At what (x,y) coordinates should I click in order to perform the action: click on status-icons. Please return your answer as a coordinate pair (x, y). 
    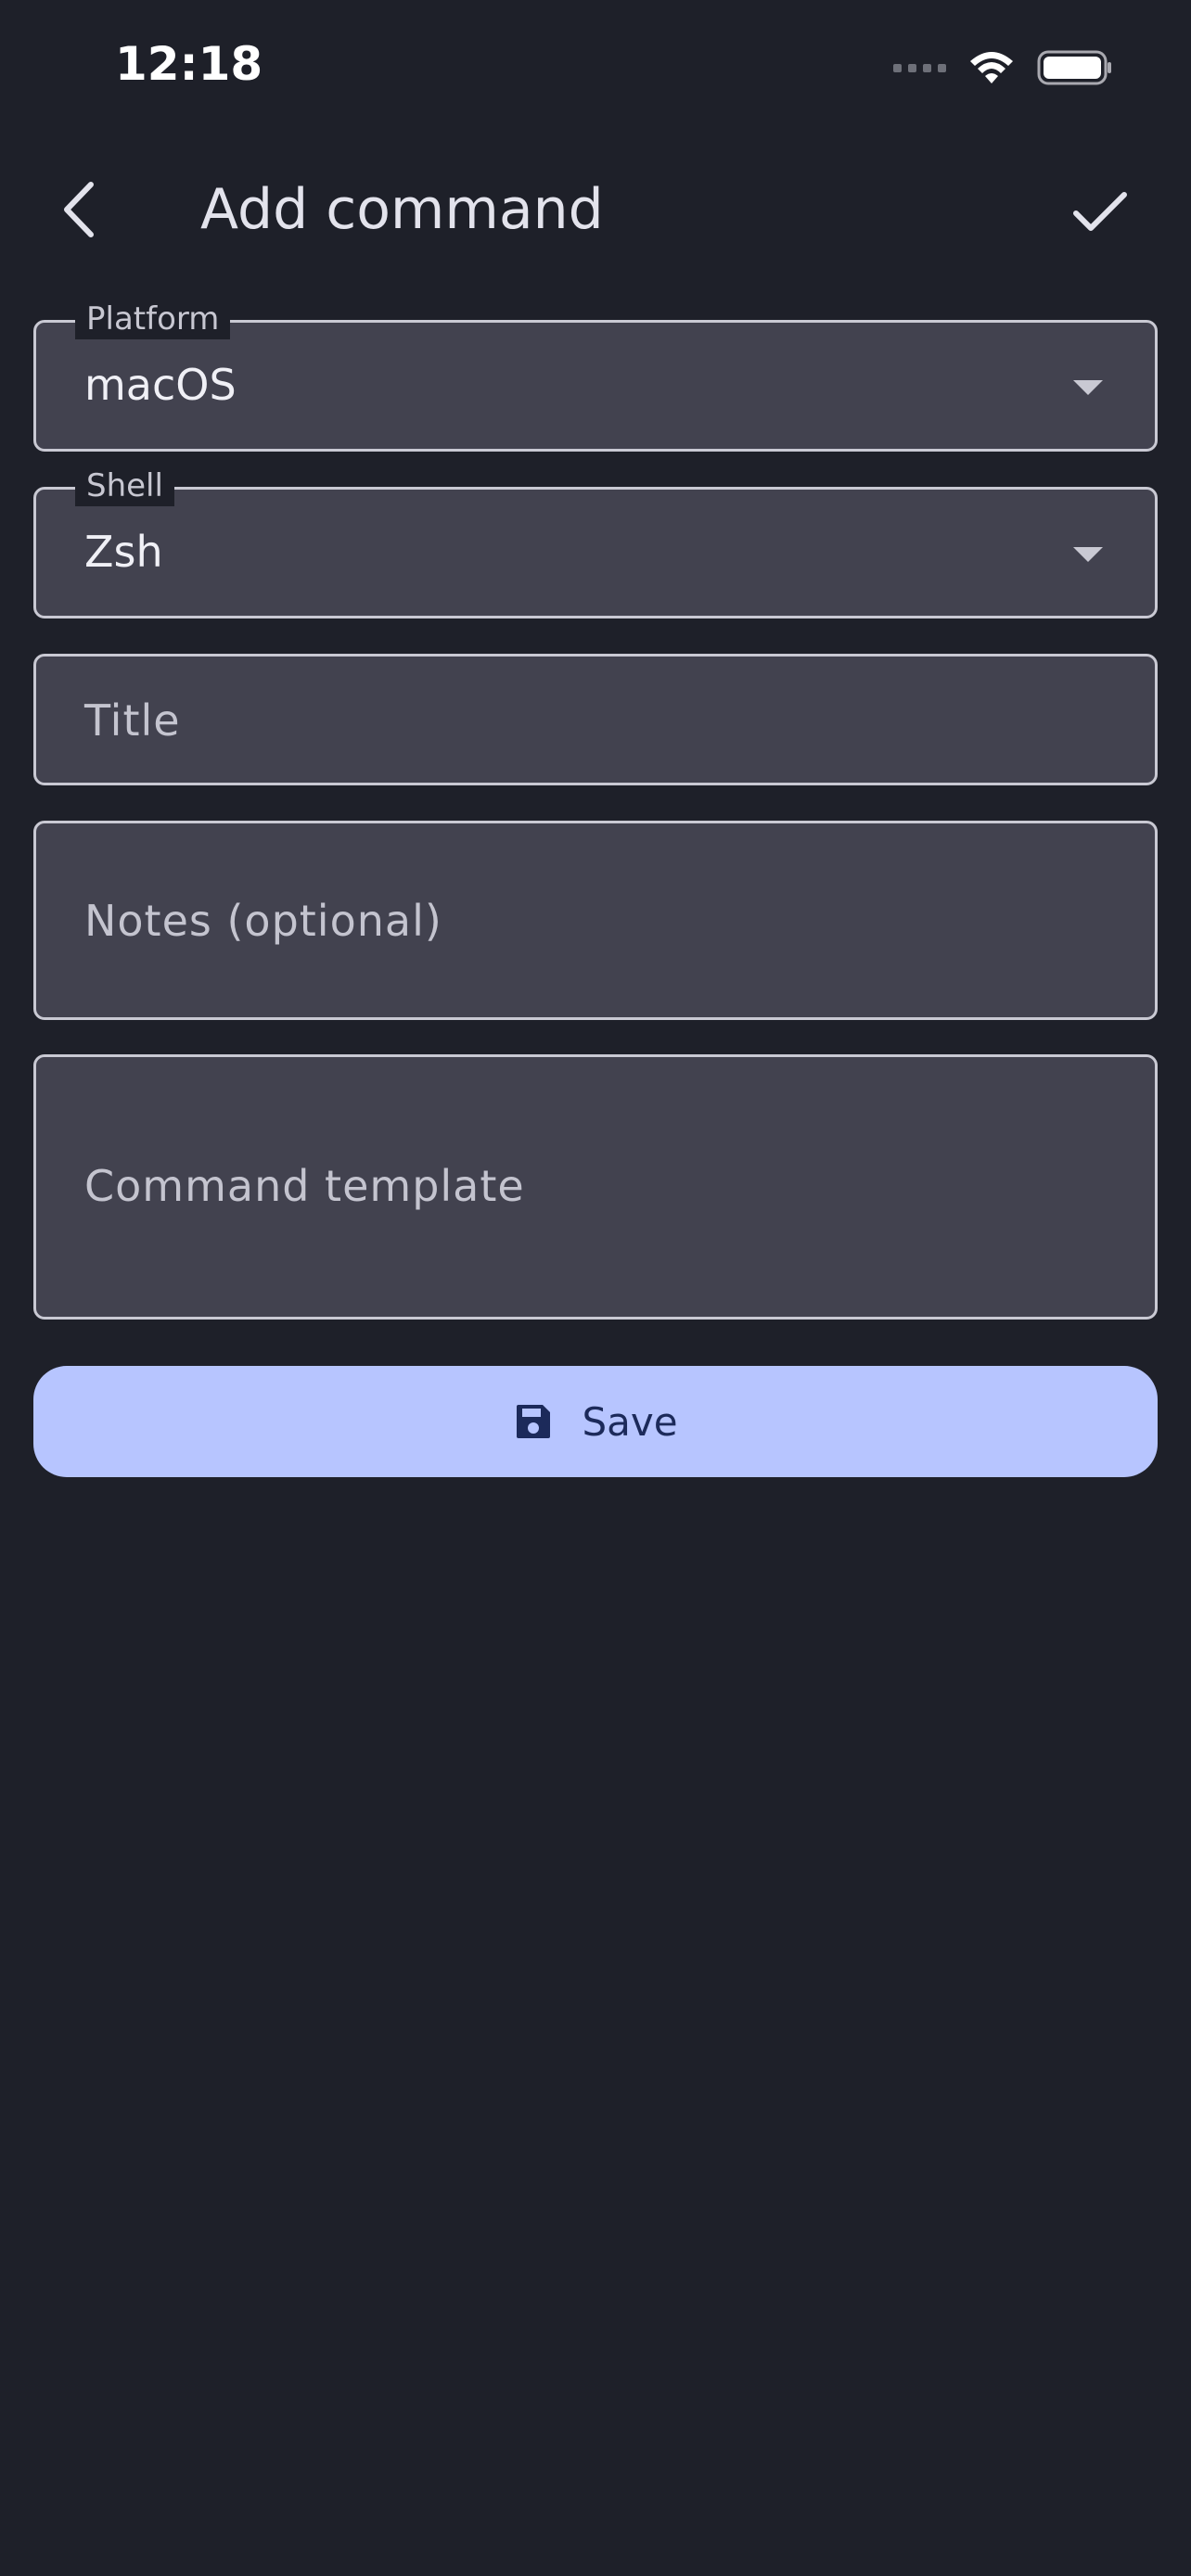
    Looking at the image, I should click on (1003, 68).